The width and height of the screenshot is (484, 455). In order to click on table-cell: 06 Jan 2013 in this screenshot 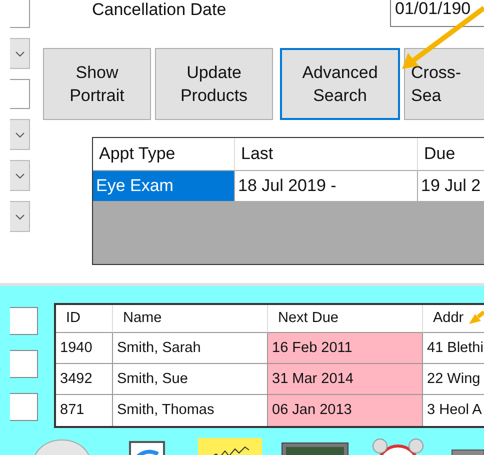, I will do `click(345, 410)`.